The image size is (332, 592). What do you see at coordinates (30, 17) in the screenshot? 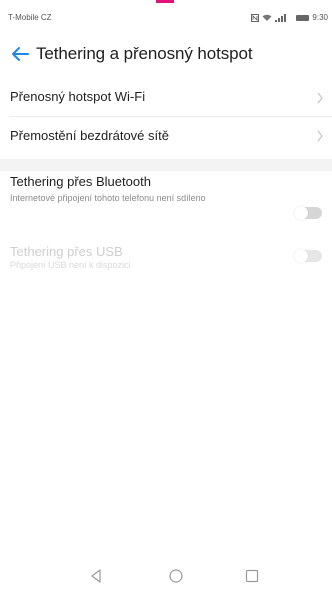
I see `carrier-label: T-Mobile CZ` at bounding box center [30, 17].